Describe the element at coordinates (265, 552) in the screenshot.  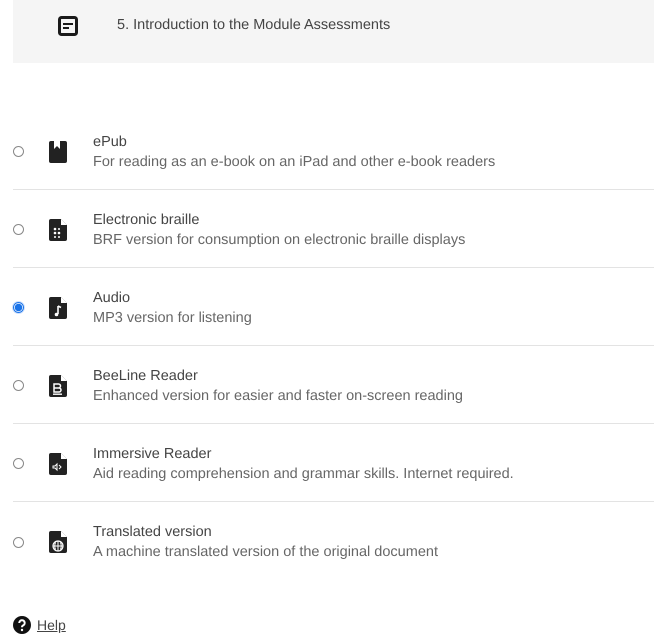
I see `option-description: A machine translated version of the original document` at that location.